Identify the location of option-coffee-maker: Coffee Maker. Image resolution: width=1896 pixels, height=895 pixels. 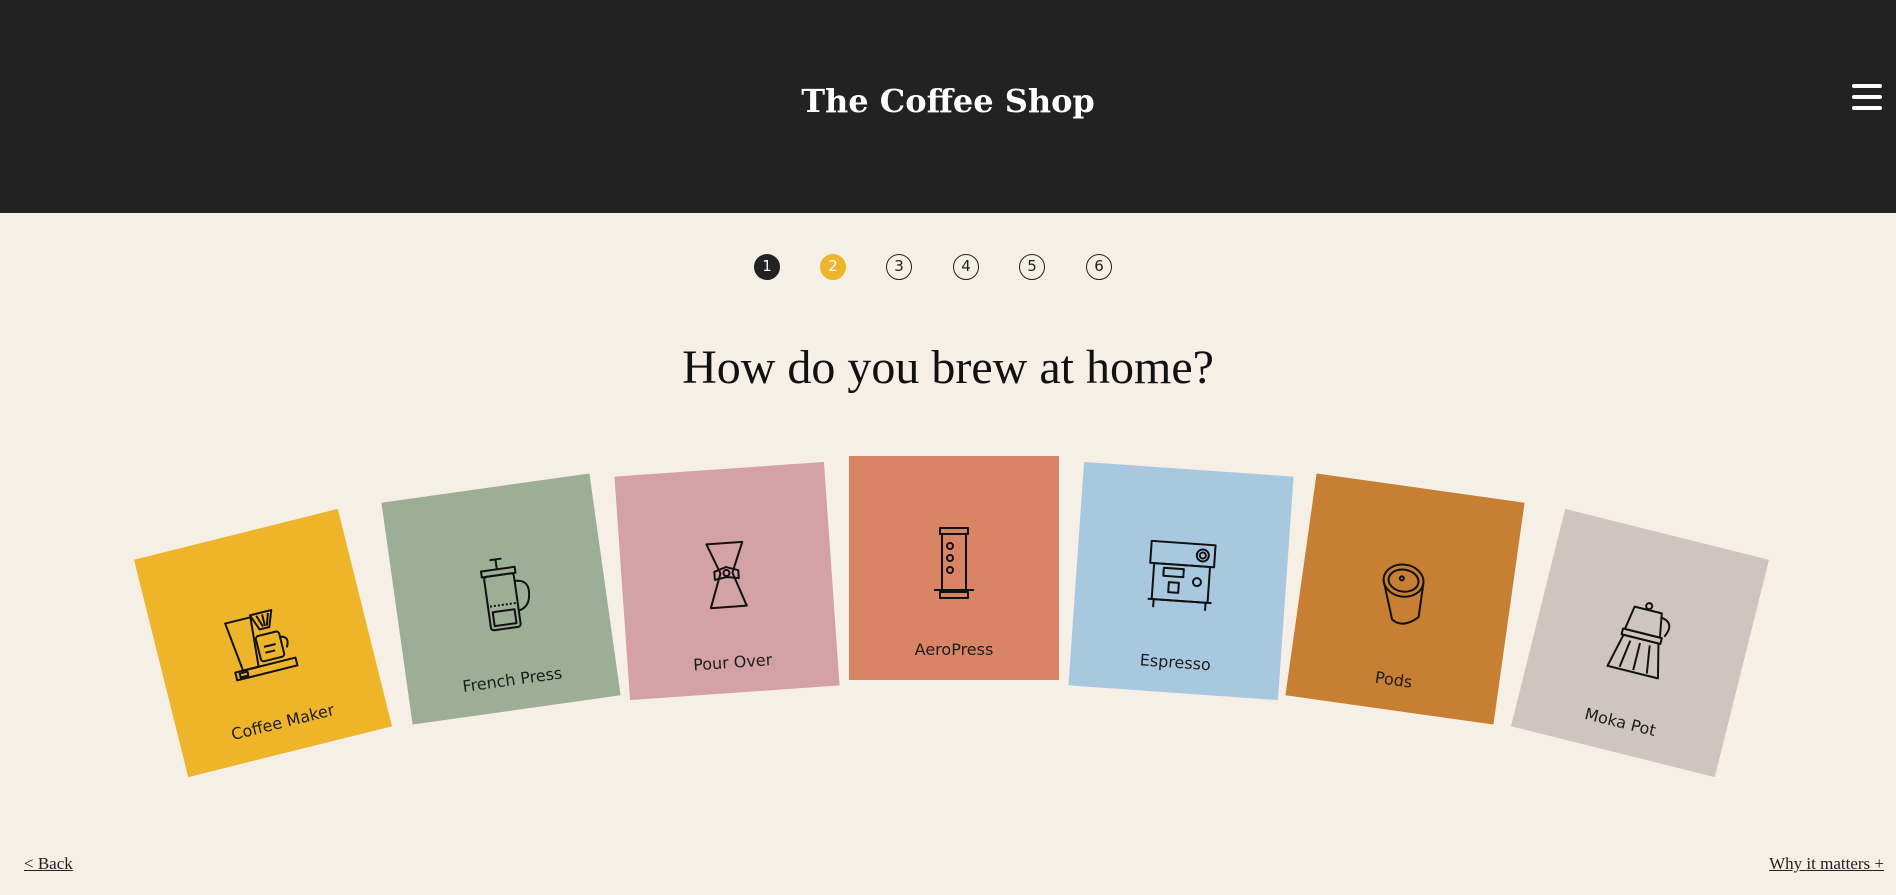
(263, 643).